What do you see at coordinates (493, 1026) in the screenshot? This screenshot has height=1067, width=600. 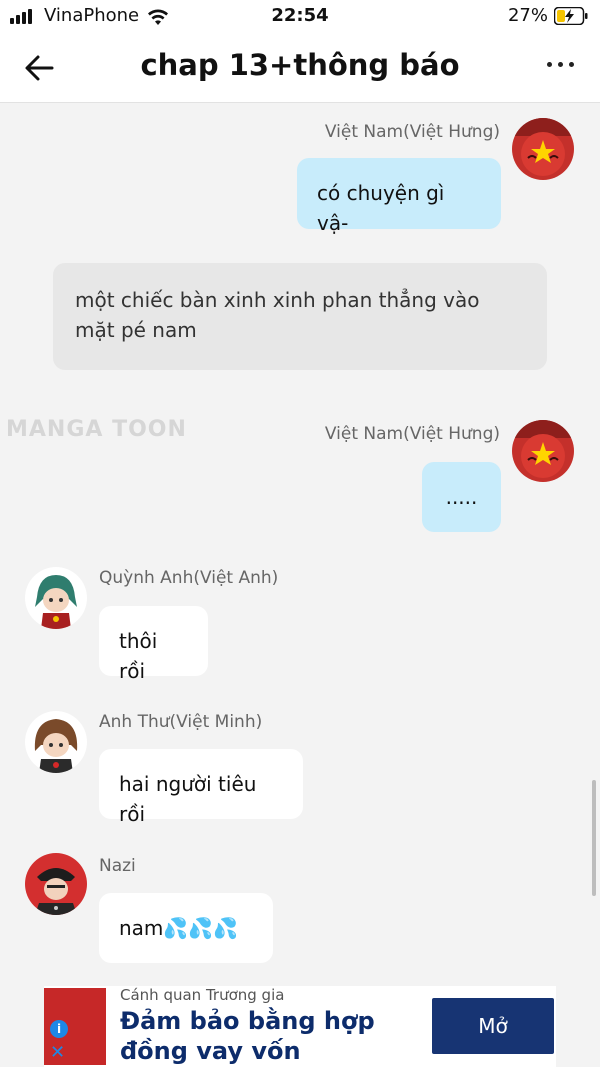 I see `ad-open-button: Mở` at bounding box center [493, 1026].